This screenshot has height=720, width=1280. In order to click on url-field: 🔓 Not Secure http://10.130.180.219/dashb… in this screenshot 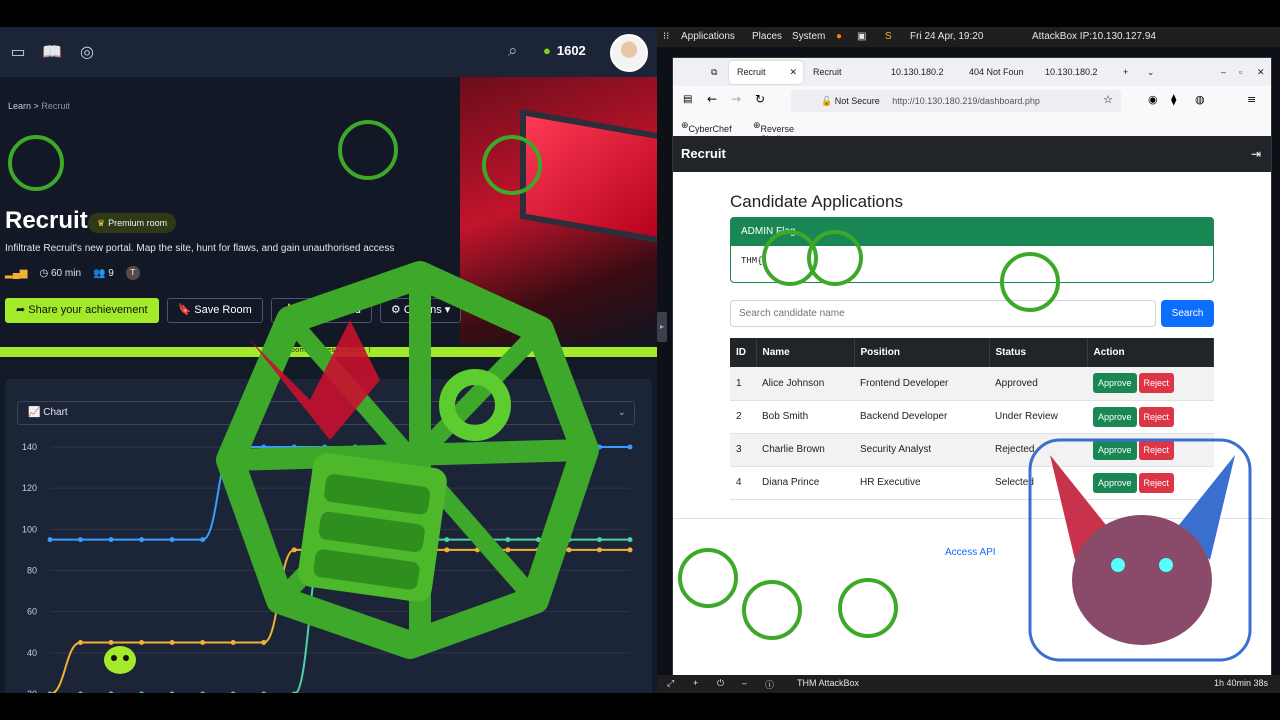, I will do `click(956, 101)`.